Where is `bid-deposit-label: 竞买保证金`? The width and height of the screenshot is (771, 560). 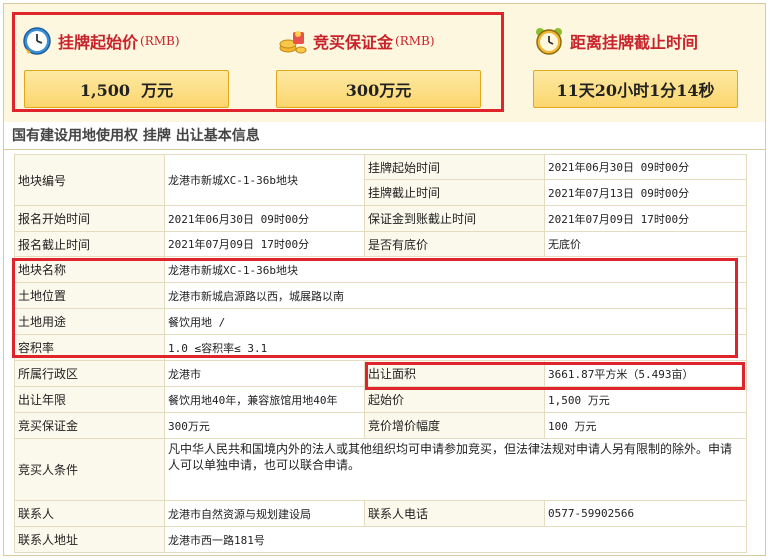
bid-deposit-label: 竞买保证金 is located at coordinates (89, 425).